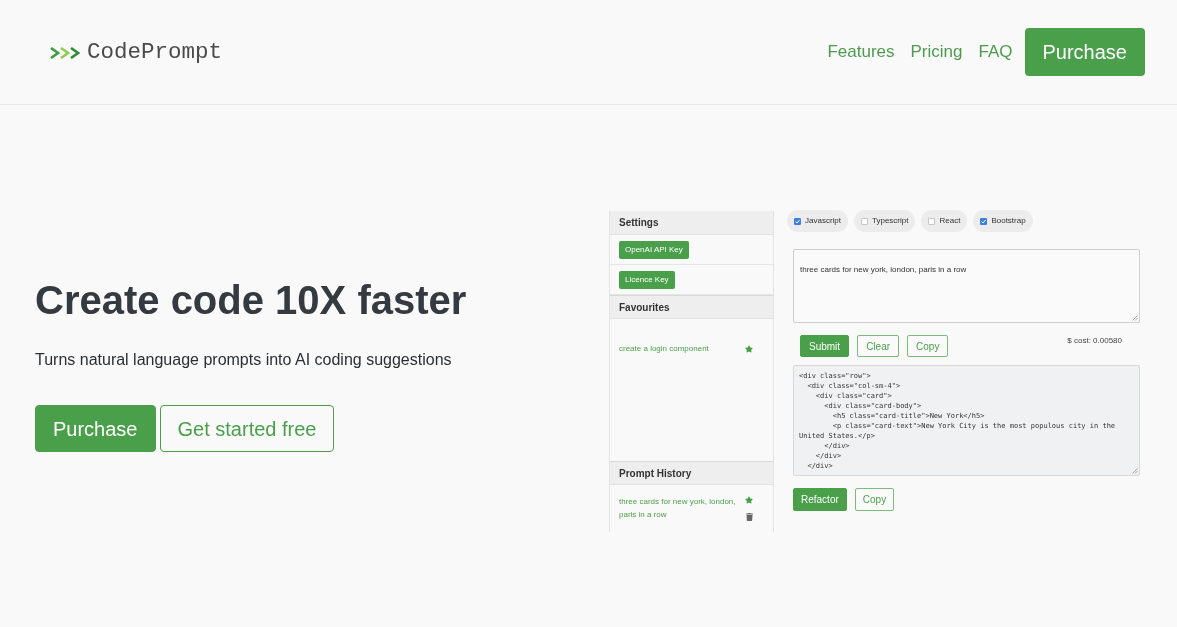  I want to click on nav-link: Features, so click(861, 52).